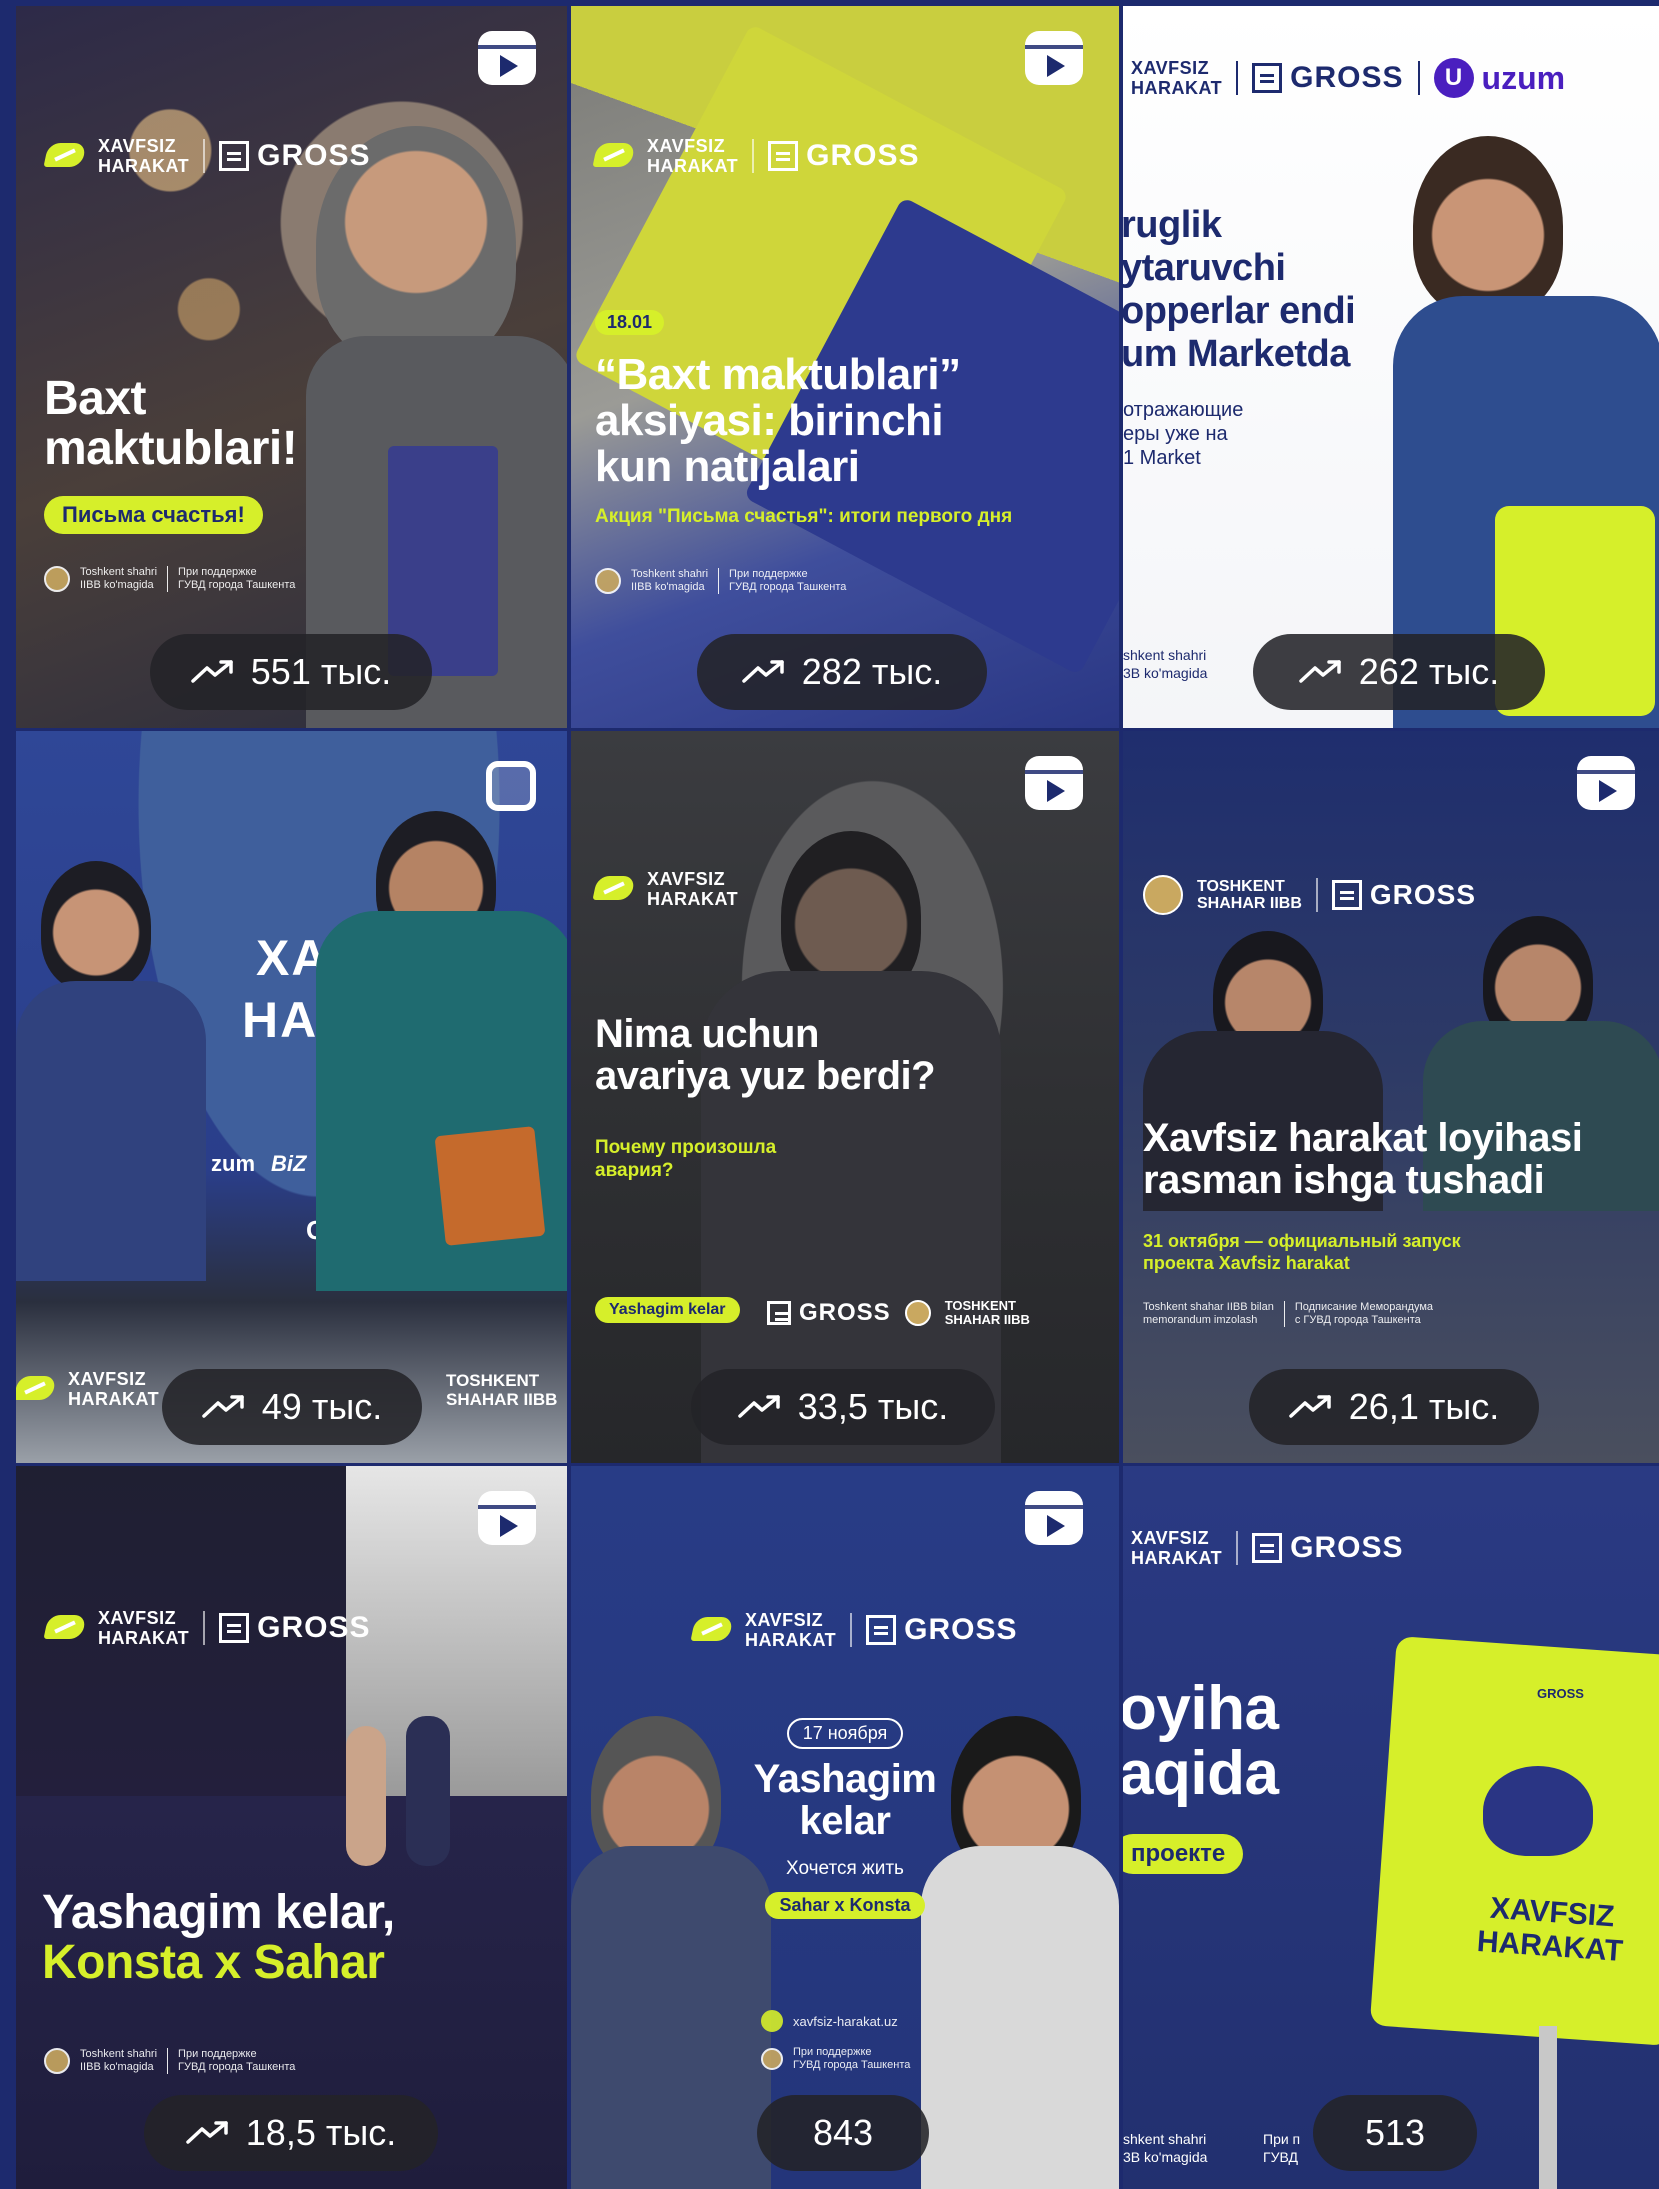 The width and height of the screenshot is (1659, 2189). I want to click on headline-line: Xavfsiz harakat loyihasi, so click(1363, 1138).